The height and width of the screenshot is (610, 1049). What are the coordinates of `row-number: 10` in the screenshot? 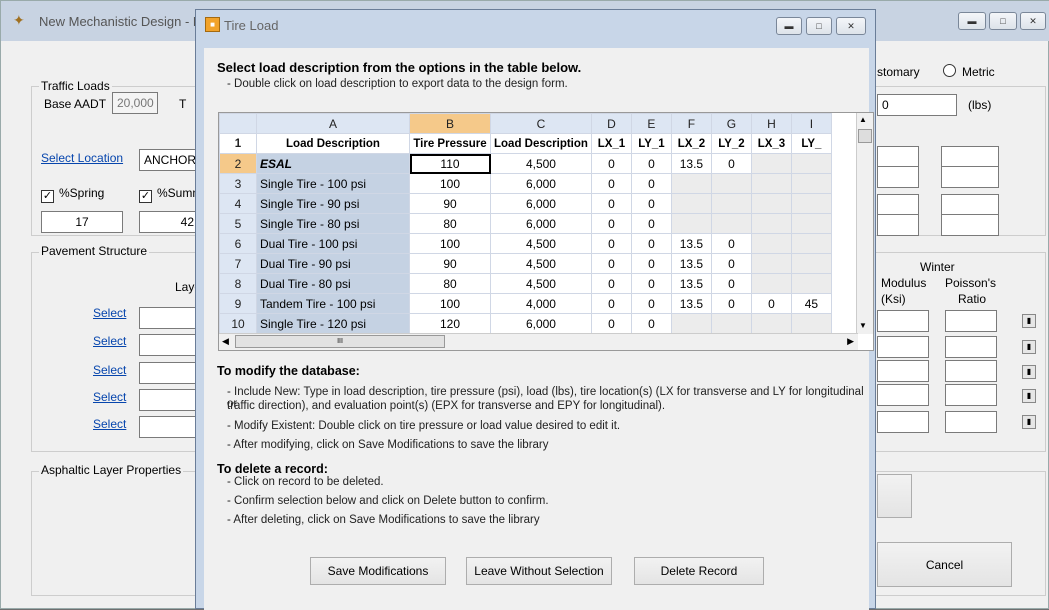 It's located at (238, 323).